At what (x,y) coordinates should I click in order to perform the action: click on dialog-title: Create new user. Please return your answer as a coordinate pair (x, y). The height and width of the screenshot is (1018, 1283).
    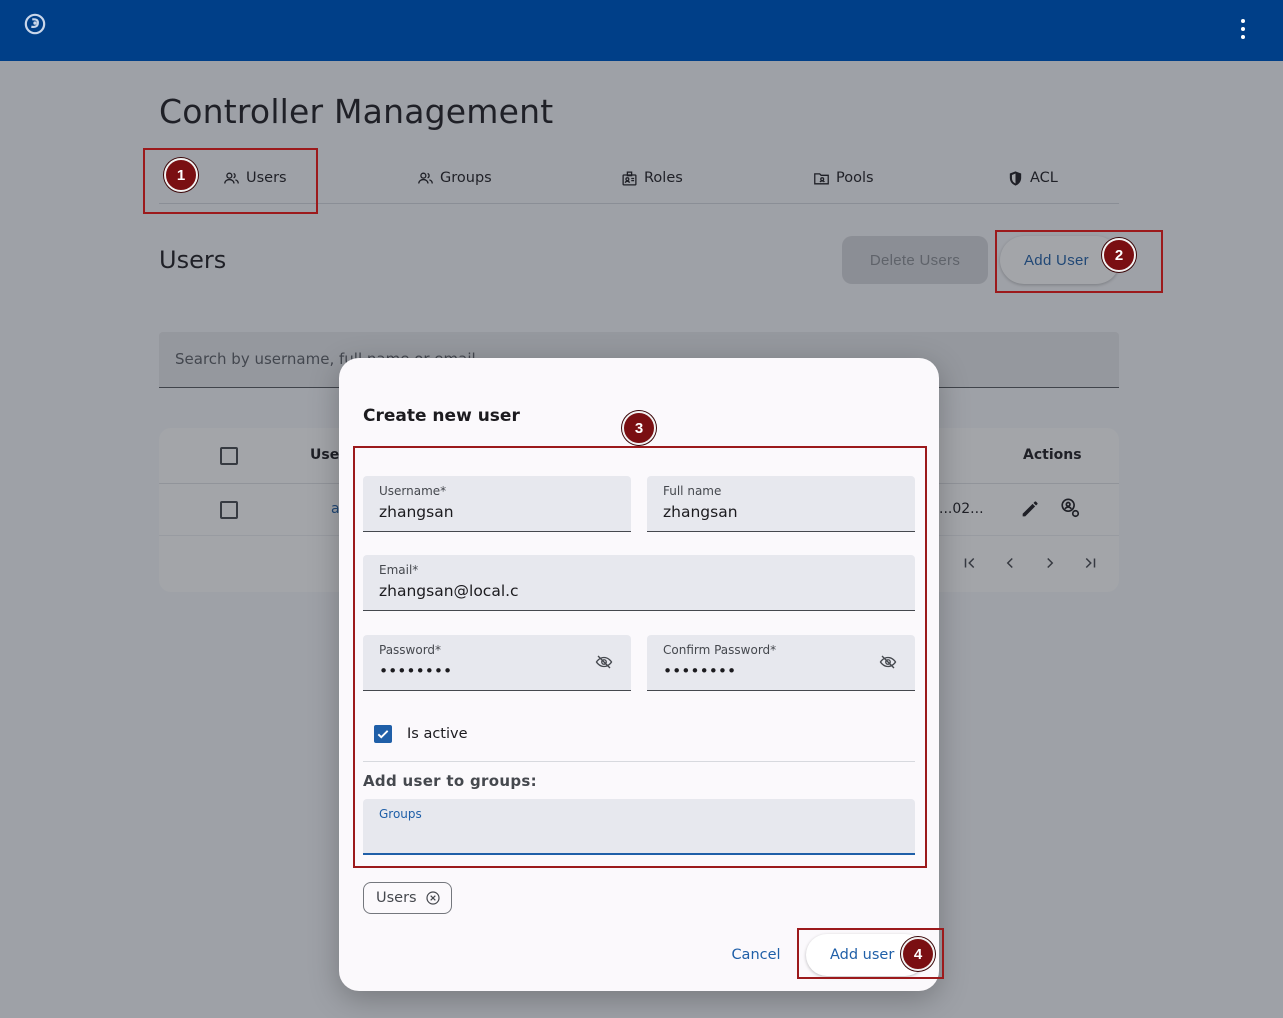
    Looking at the image, I should click on (441, 416).